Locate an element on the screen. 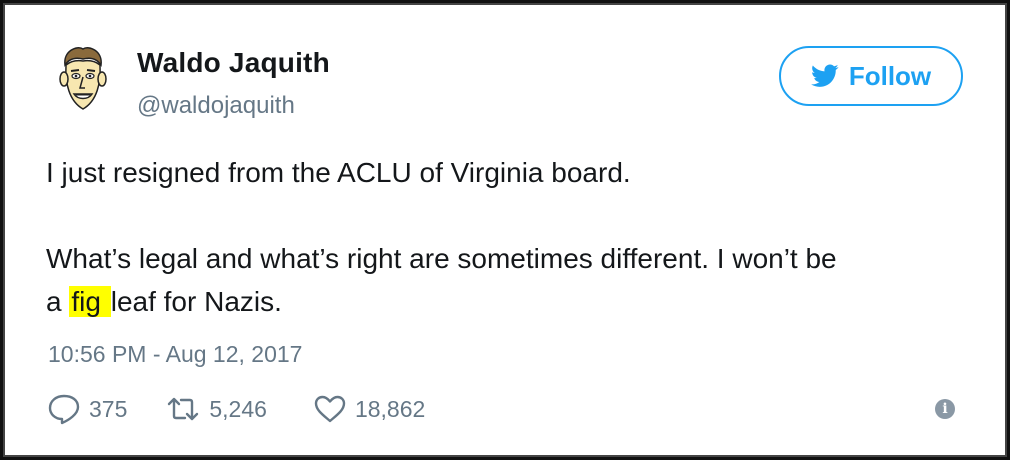  reply-icon is located at coordinates (64, 409).